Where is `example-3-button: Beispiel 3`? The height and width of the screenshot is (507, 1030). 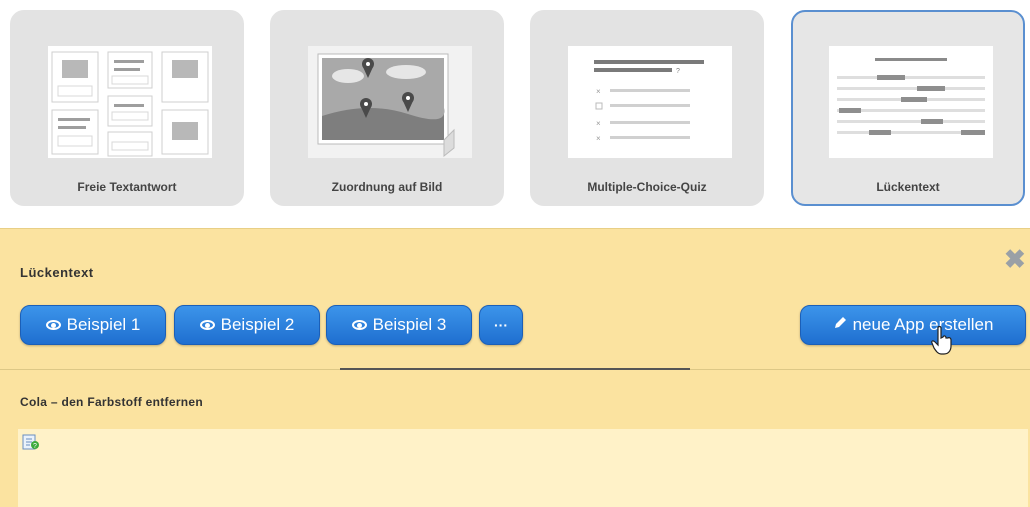 example-3-button: Beispiel 3 is located at coordinates (399, 325).